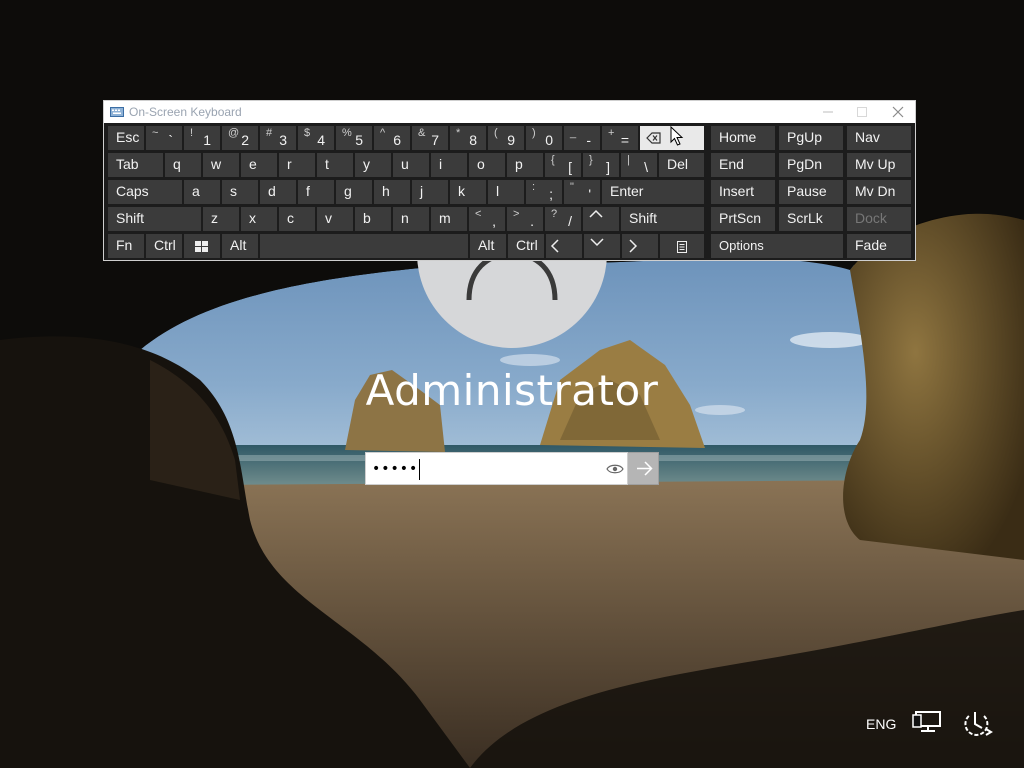 The width and height of the screenshot is (1024, 768). What do you see at coordinates (509, 112) in the screenshot?
I see `osk-titlebar: On-Screen Keyboard` at bounding box center [509, 112].